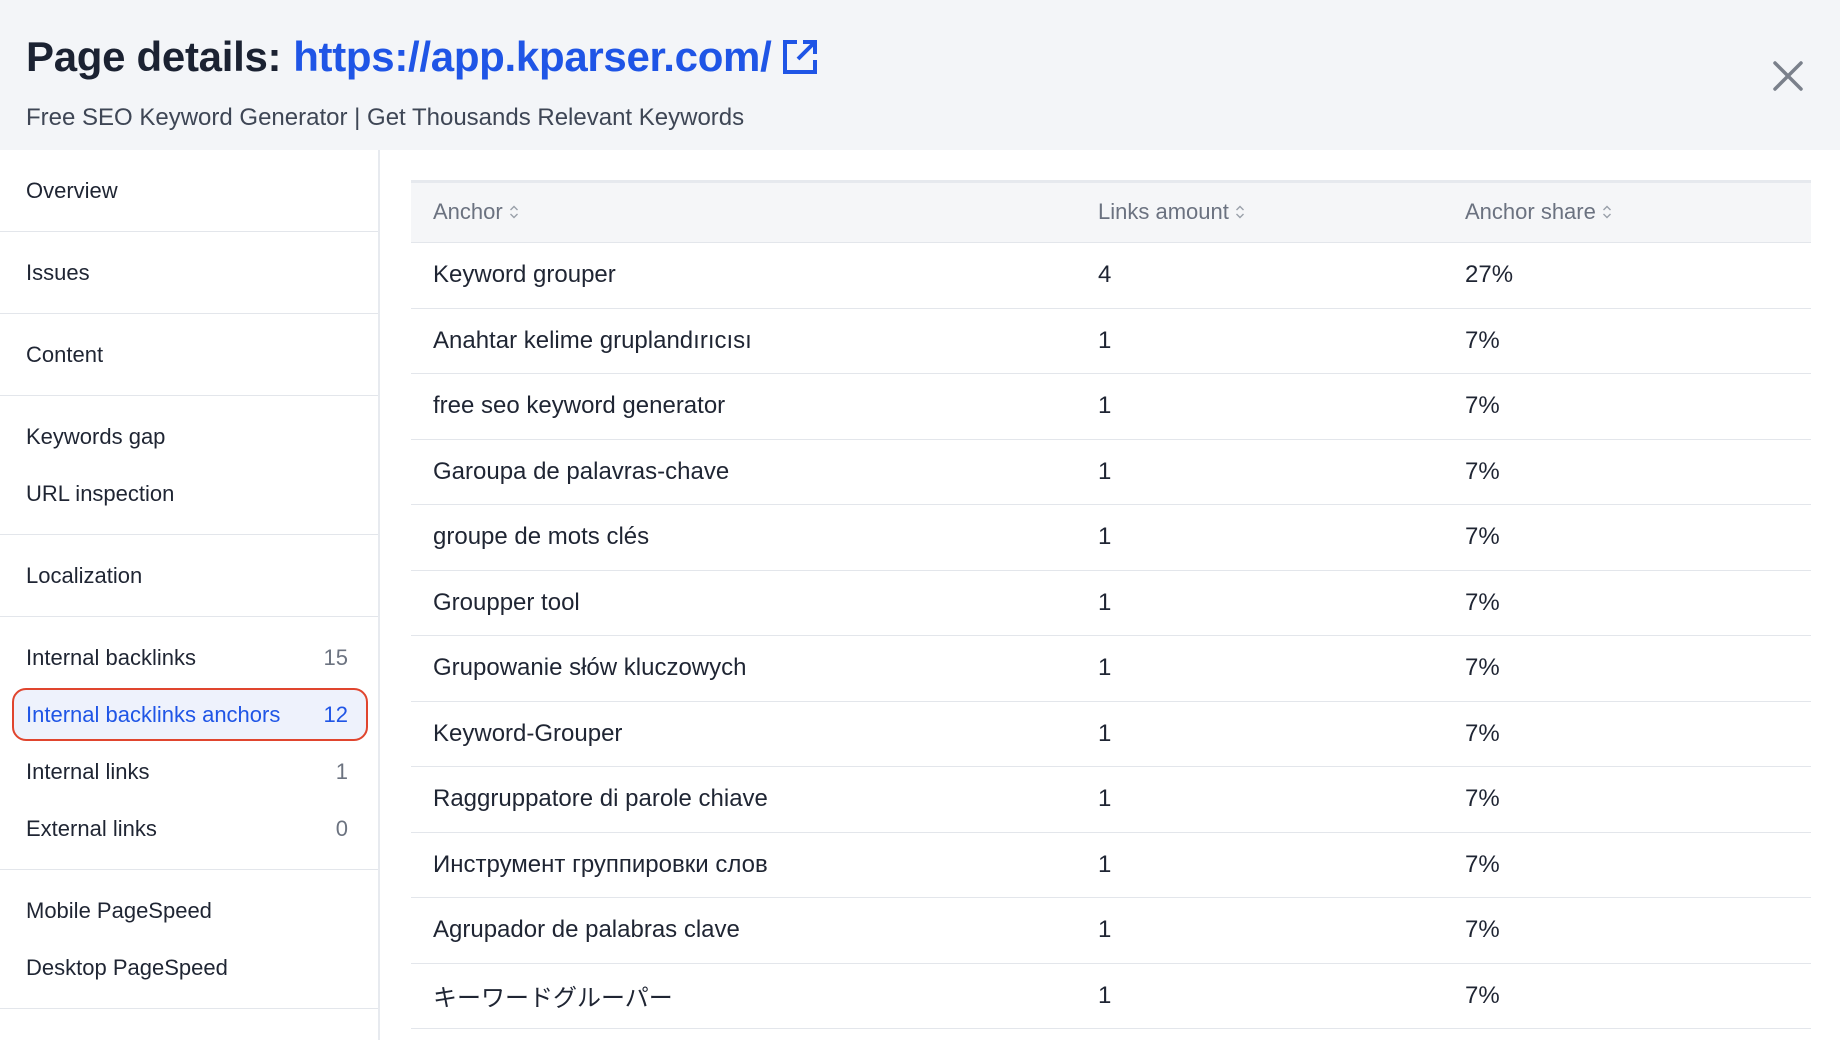 The height and width of the screenshot is (1040, 1840). Describe the element at coordinates (72, 190) in the screenshot. I see `sidebar-item-label: Overview` at that location.